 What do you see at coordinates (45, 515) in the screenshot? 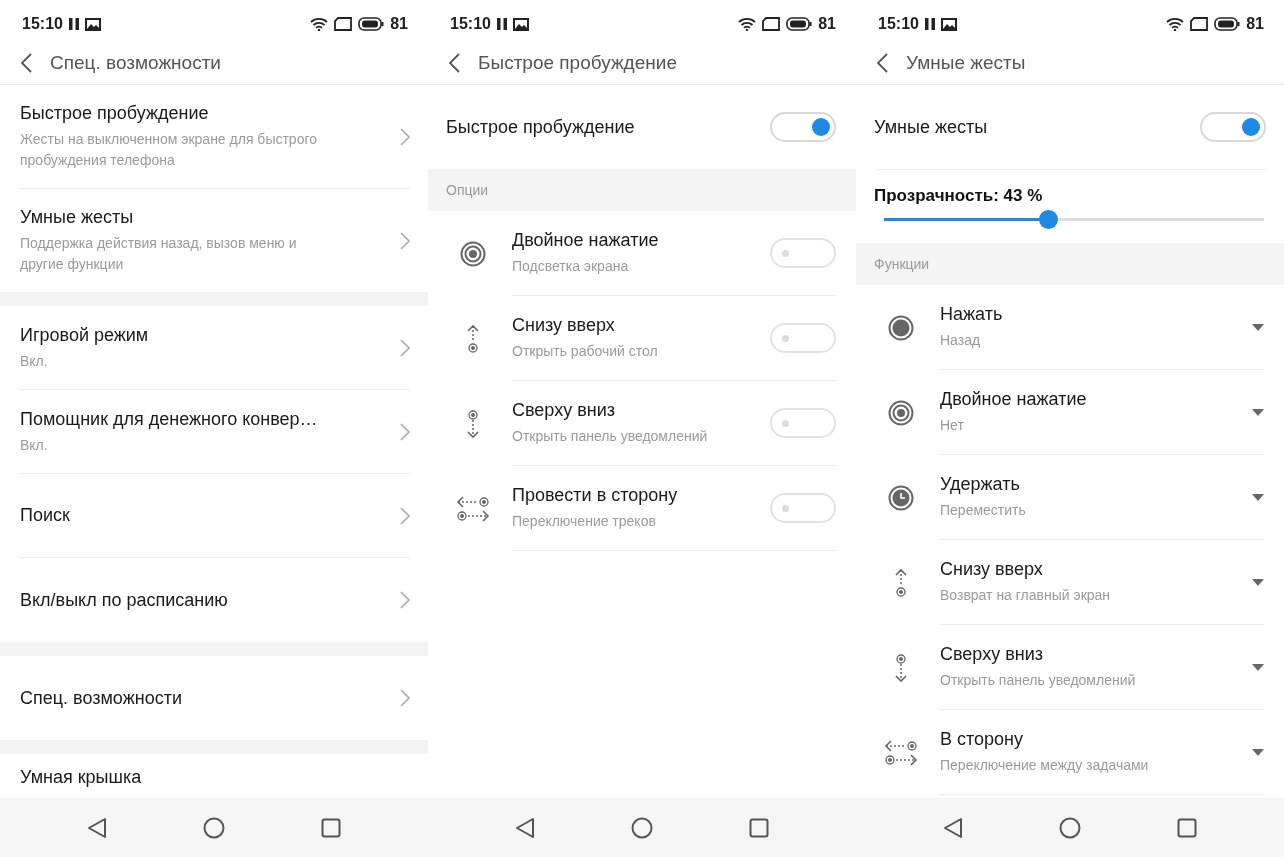
I see `item-title: Поиск` at bounding box center [45, 515].